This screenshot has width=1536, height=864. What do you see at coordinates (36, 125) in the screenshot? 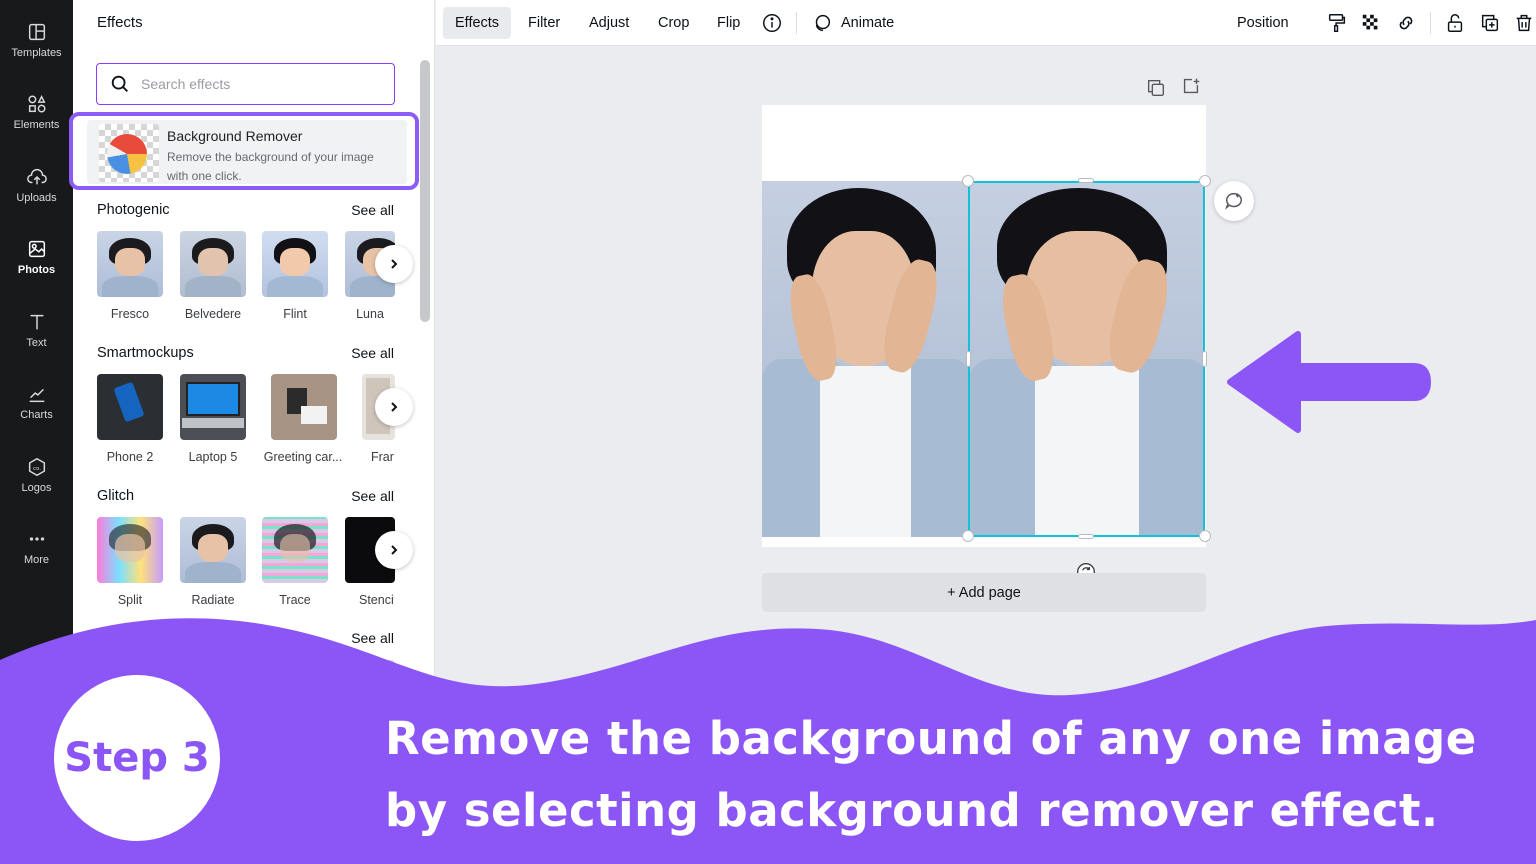
I see `sidebar-item-label: Elements` at bounding box center [36, 125].